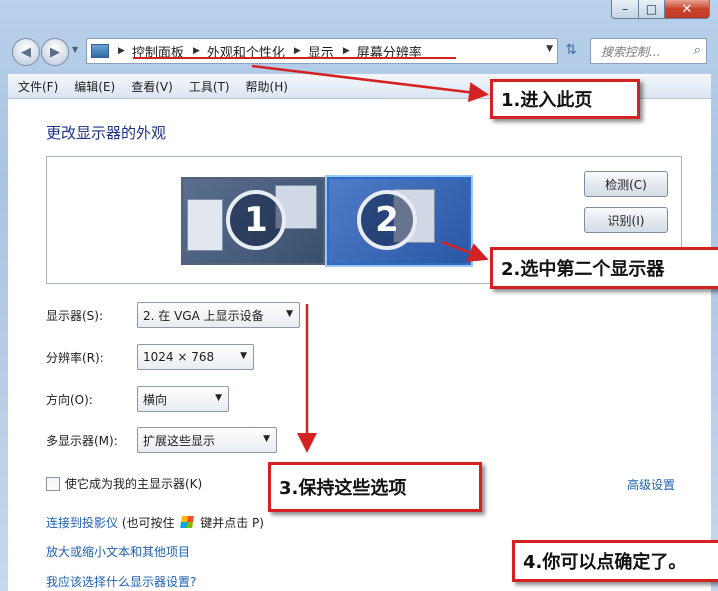  Describe the element at coordinates (179, 440) in the screenshot. I see `multi-display-select-value: 扩展这些显示` at that location.